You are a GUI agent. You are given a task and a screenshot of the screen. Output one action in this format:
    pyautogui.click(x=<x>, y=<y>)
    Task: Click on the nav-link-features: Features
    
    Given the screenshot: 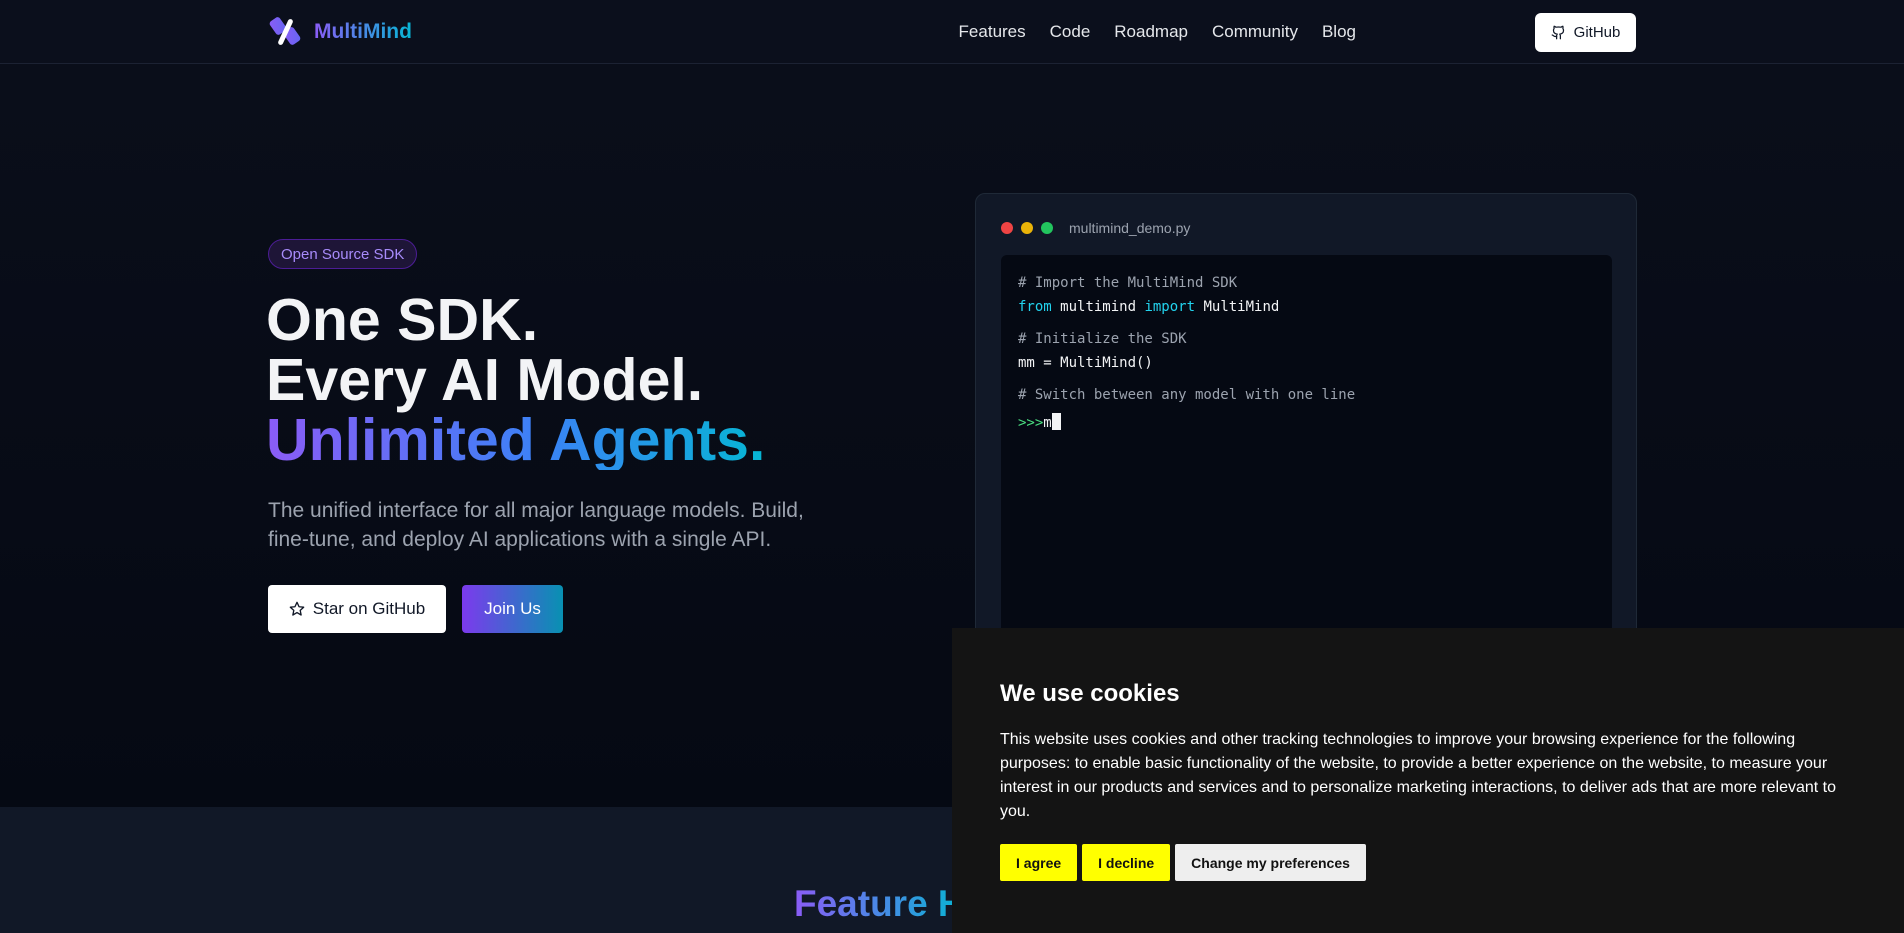 What is the action you would take?
    pyautogui.click(x=992, y=32)
    